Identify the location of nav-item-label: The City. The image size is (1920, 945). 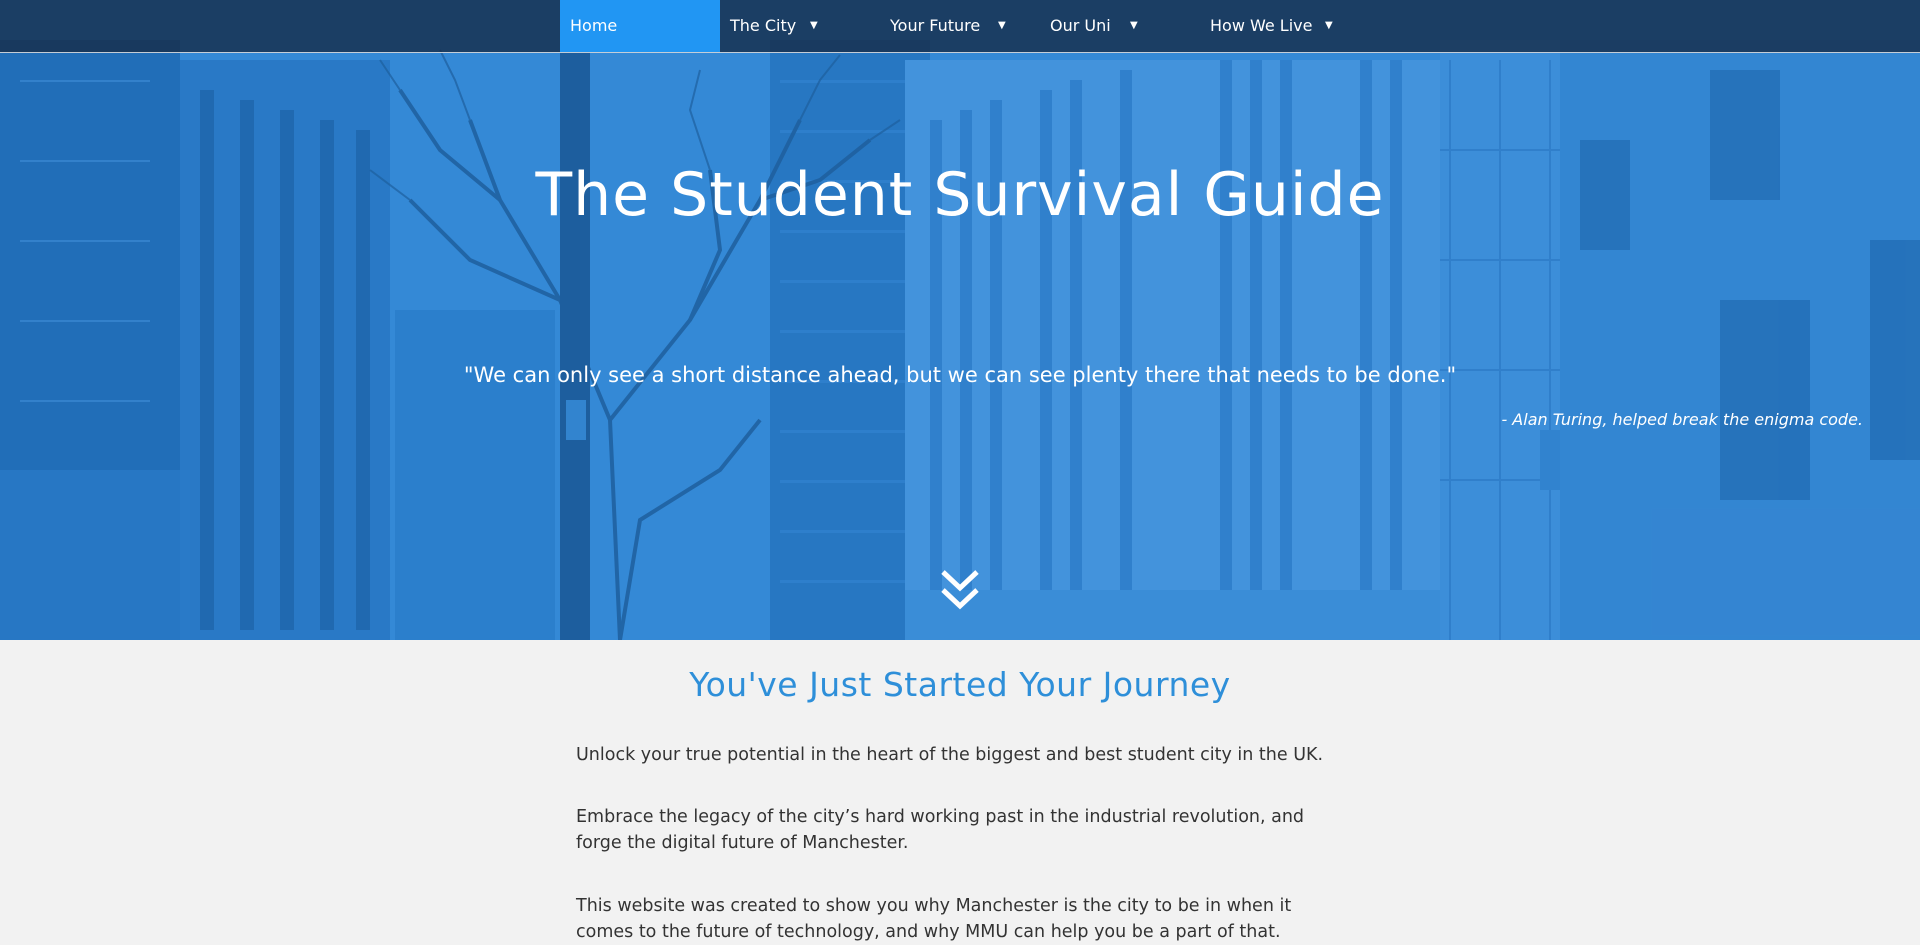
(763, 25).